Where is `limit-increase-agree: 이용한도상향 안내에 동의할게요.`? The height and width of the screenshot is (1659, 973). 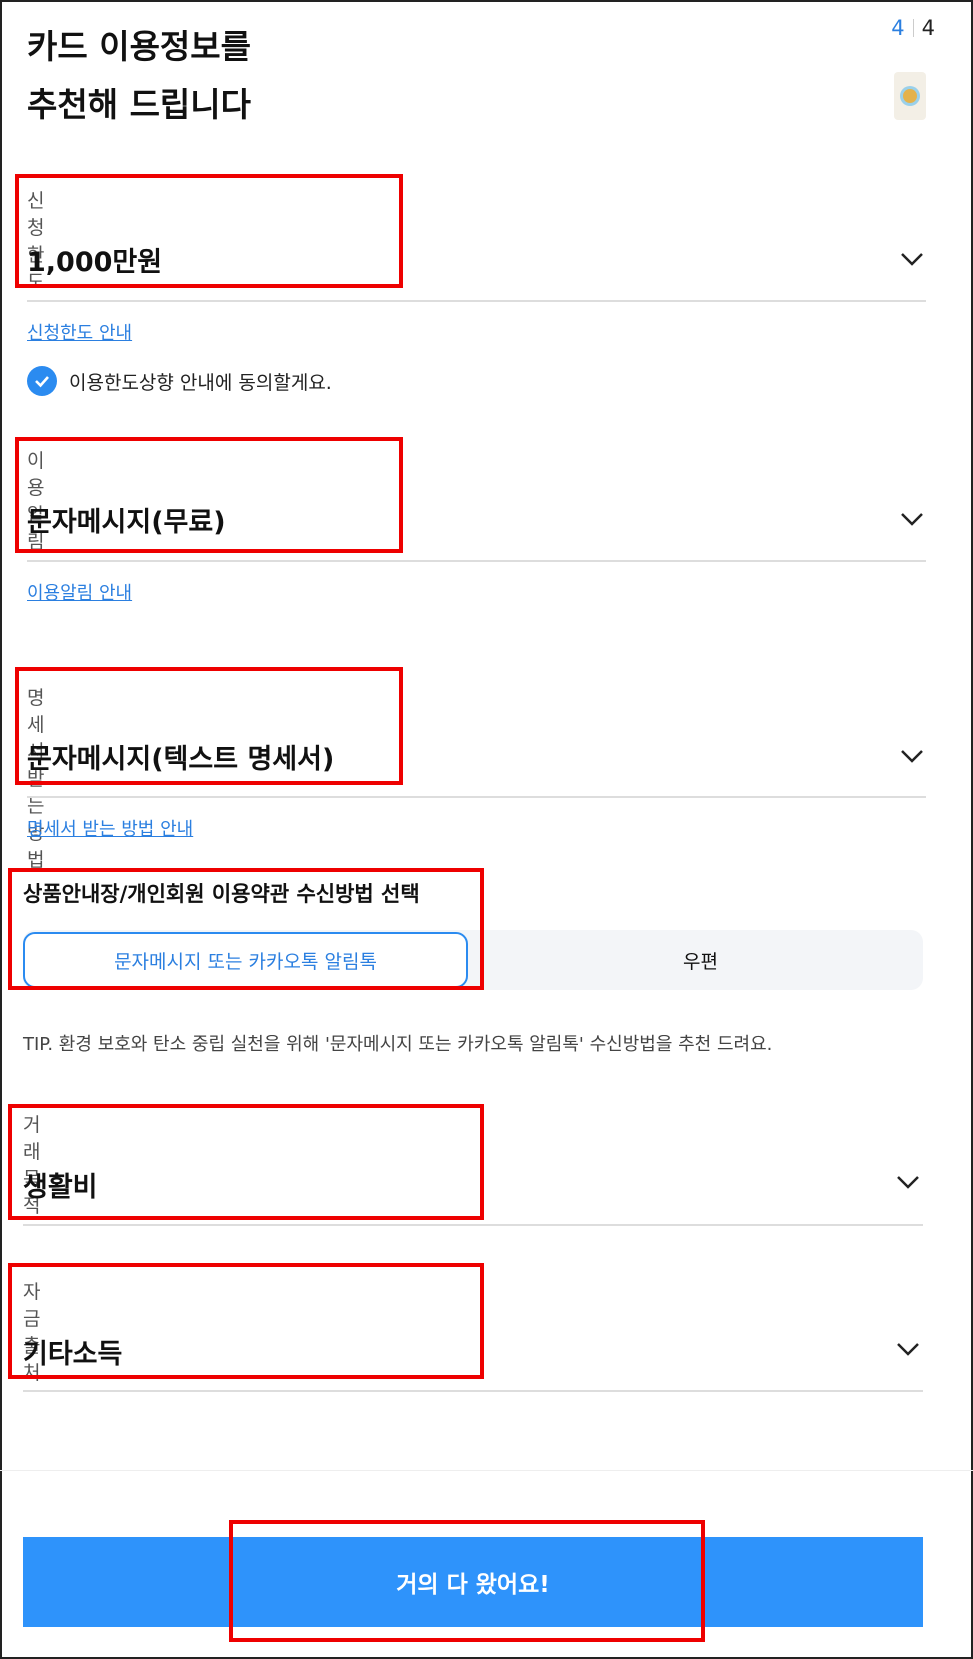
limit-increase-agree: 이용한도상향 안내에 동의할게요. is located at coordinates (179, 381).